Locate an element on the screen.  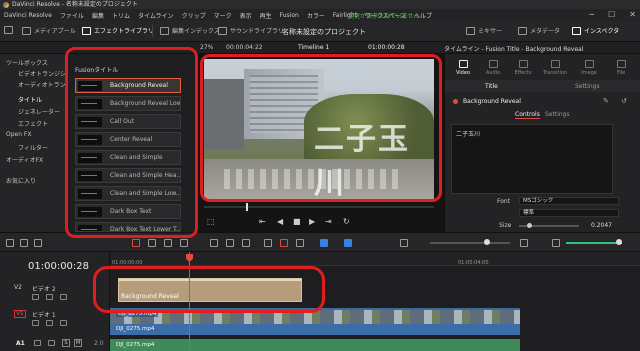
video-frame: 二子玉川 is located at coordinates (319, 129).